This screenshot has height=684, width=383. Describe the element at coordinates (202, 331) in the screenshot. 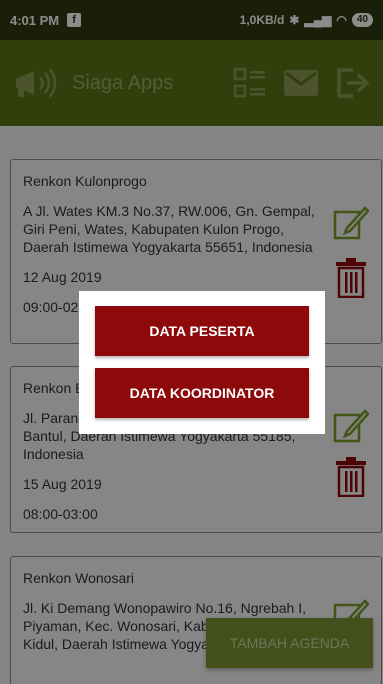

I see `data-peserta-button: DATA PESERTA` at that location.